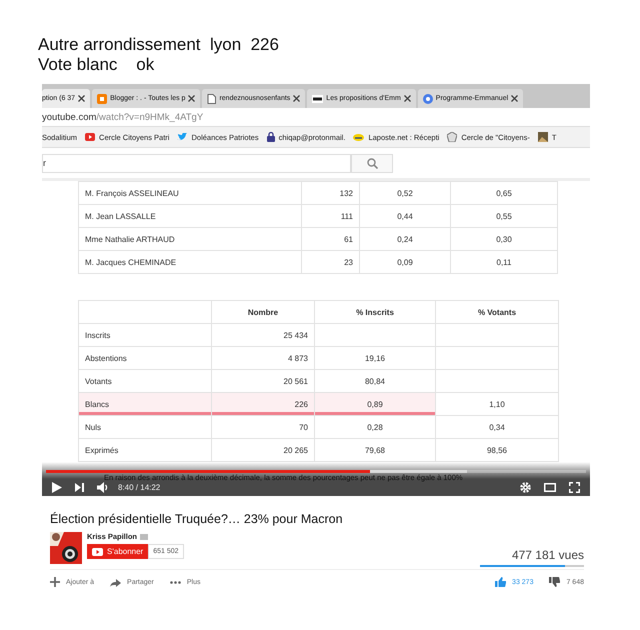 The image size is (640, 630). I want to click on more-icon, so click(175, 582).